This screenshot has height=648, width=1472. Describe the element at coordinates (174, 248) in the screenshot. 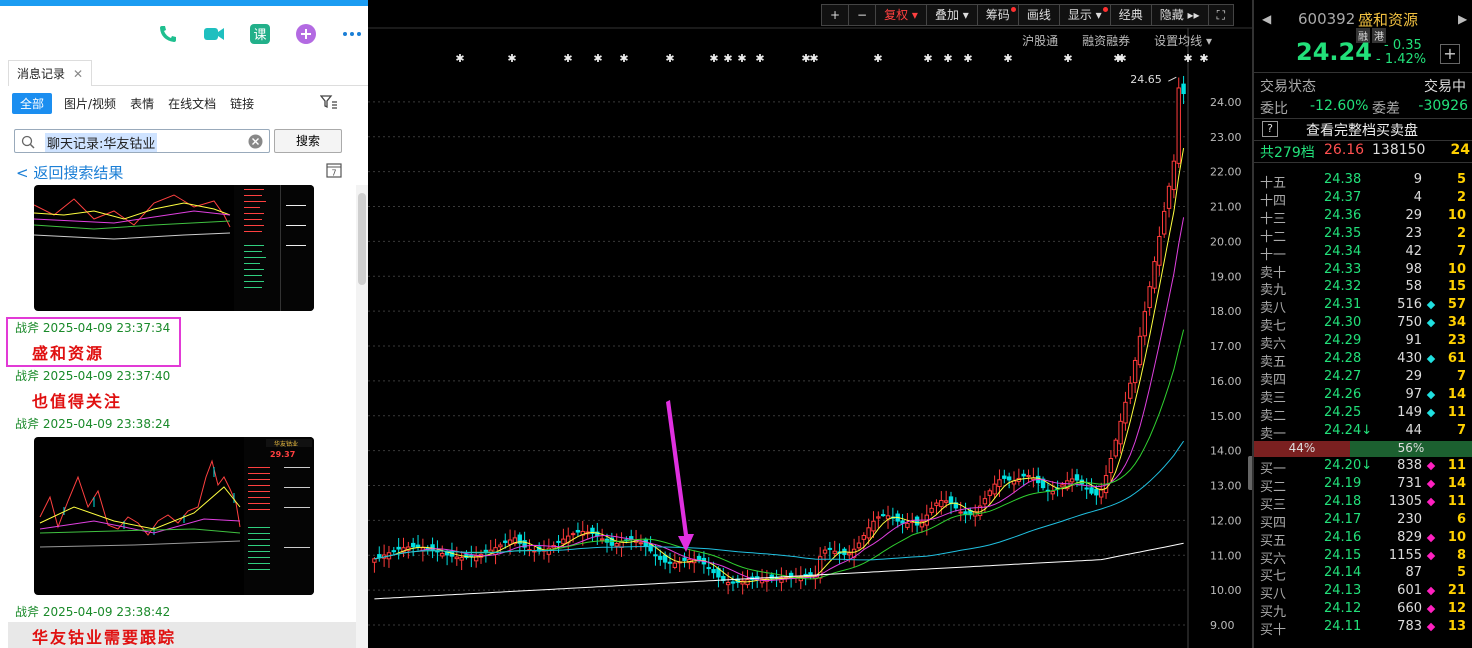

I see `chart-screenshot-thumbnail` at that location.